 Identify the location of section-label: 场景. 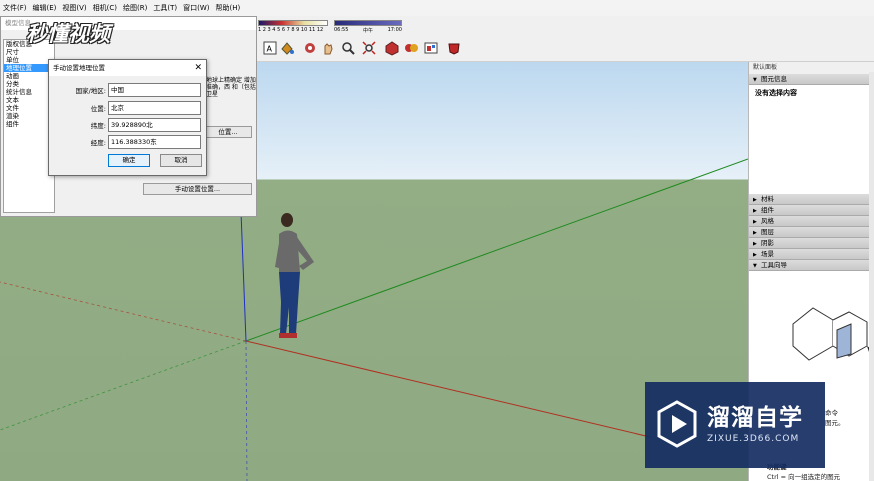
(767, 254).